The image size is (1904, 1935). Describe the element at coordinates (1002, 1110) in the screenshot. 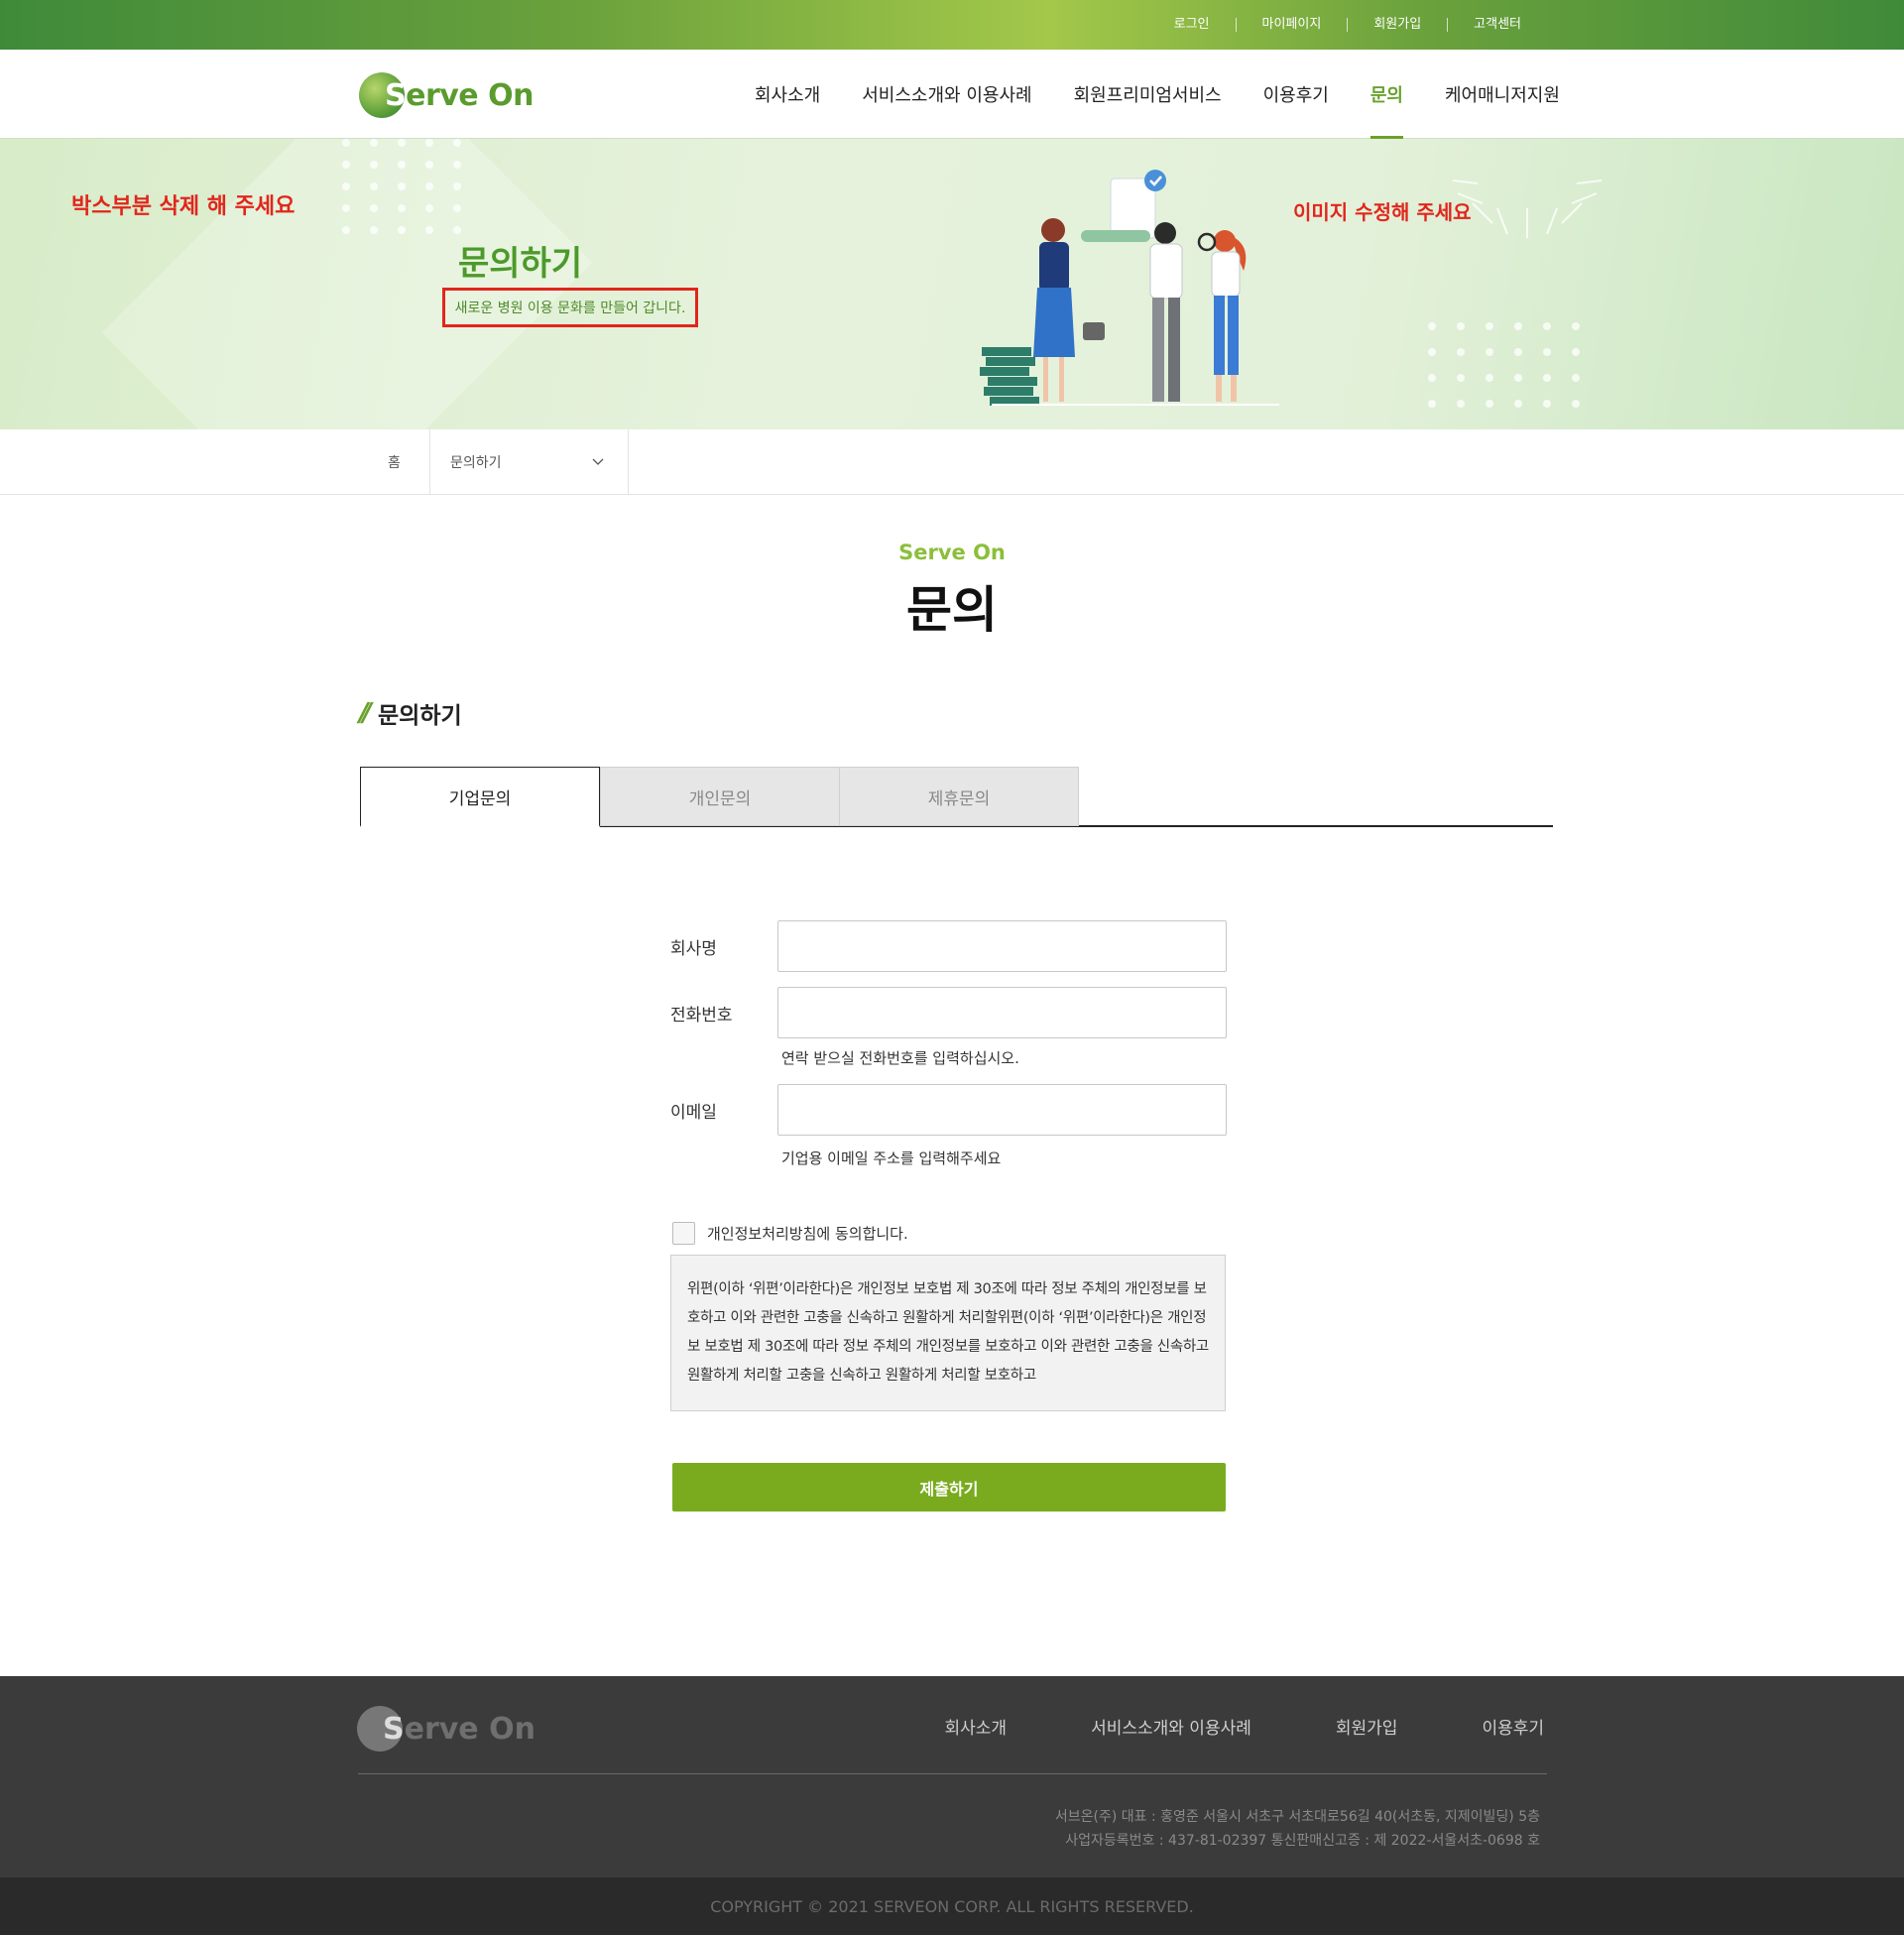

I see `email-input` at that location.